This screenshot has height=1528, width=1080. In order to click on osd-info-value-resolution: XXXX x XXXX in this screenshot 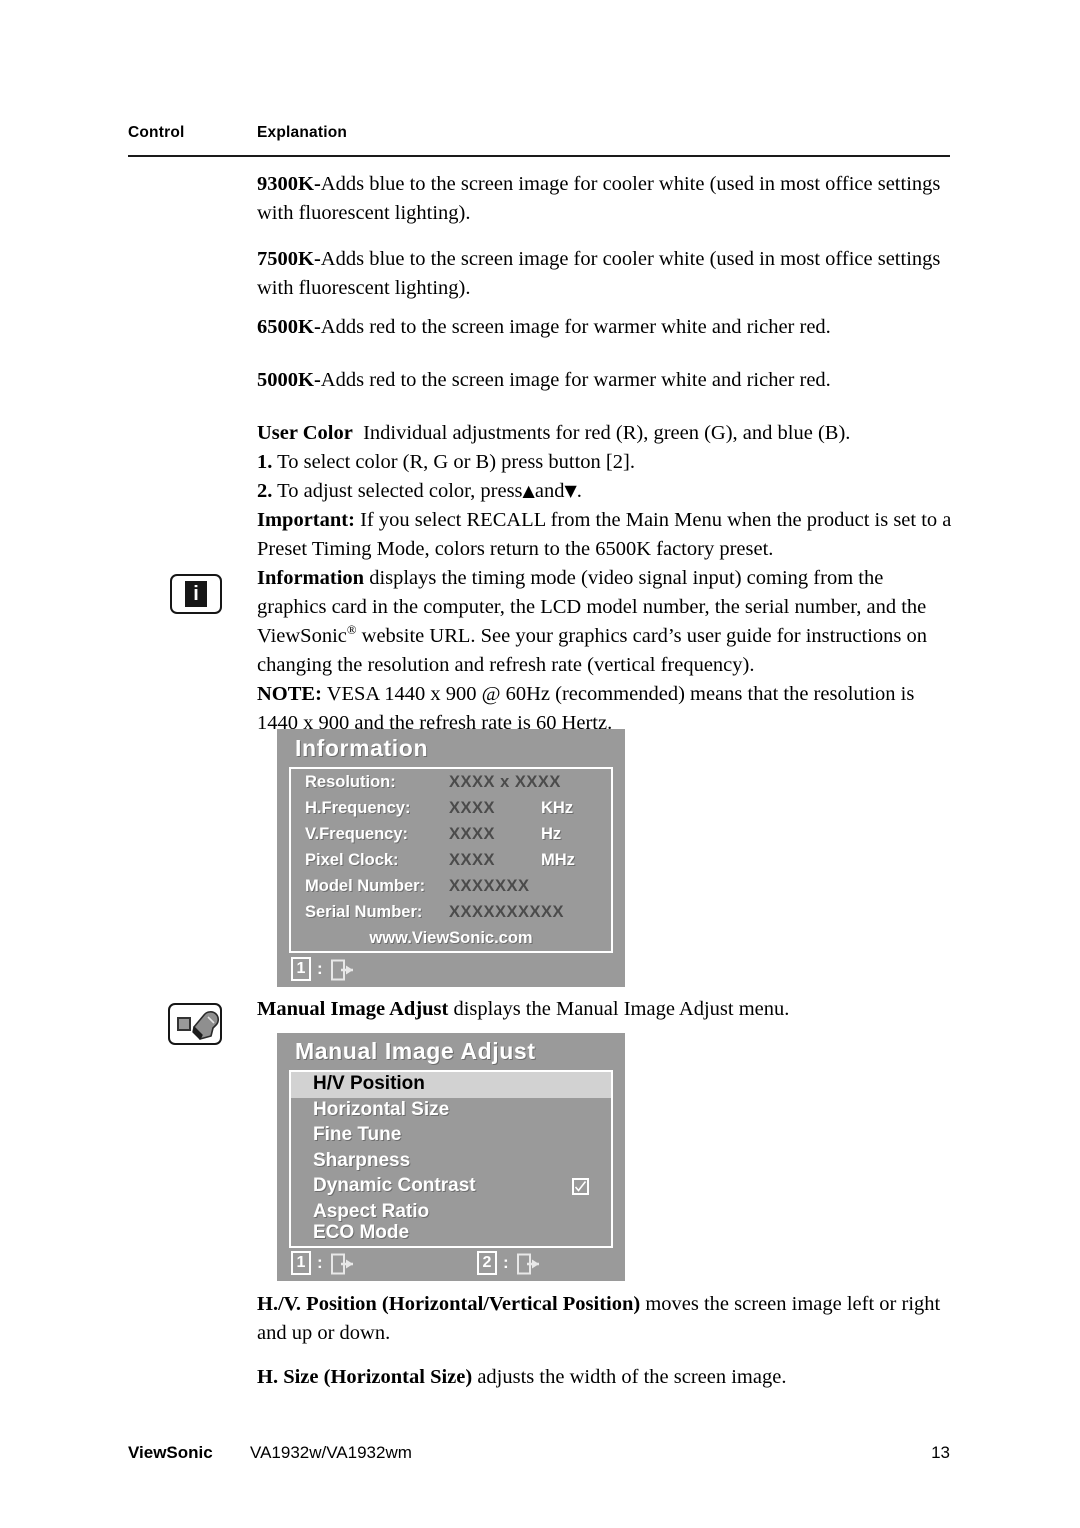, I will do `click(505, 782)`.